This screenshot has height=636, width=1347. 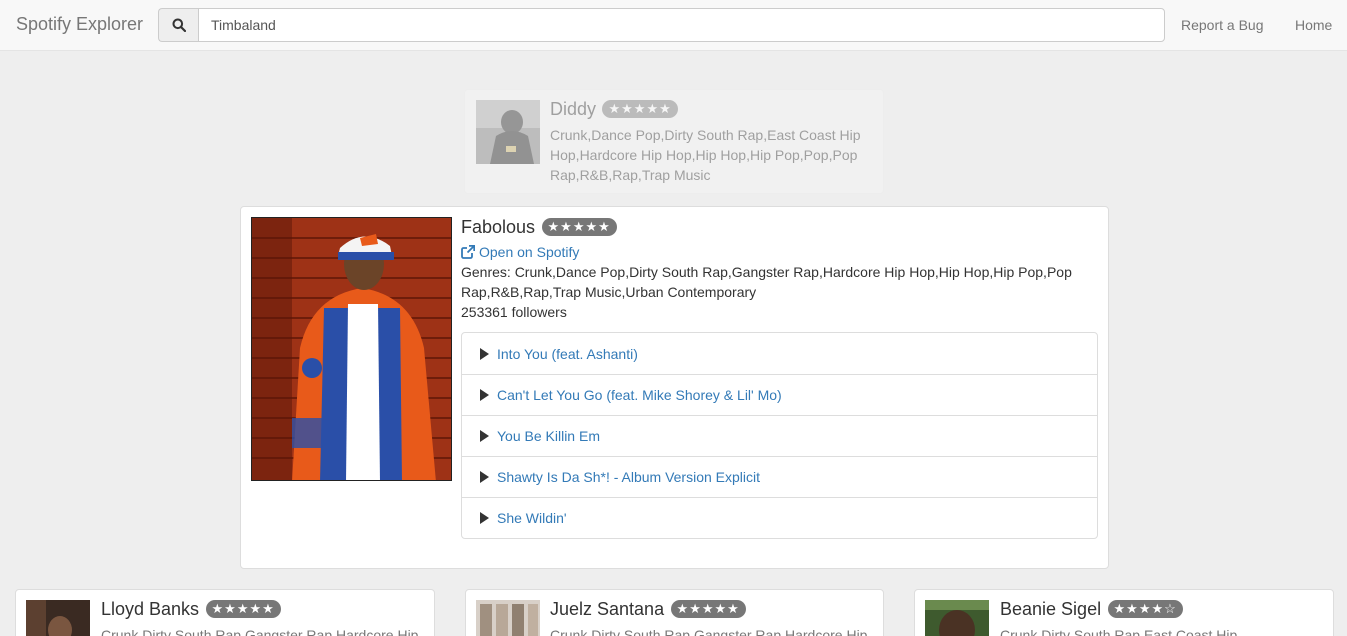 I want to click on track-title: She Wildin', so click(x=532, y=518).